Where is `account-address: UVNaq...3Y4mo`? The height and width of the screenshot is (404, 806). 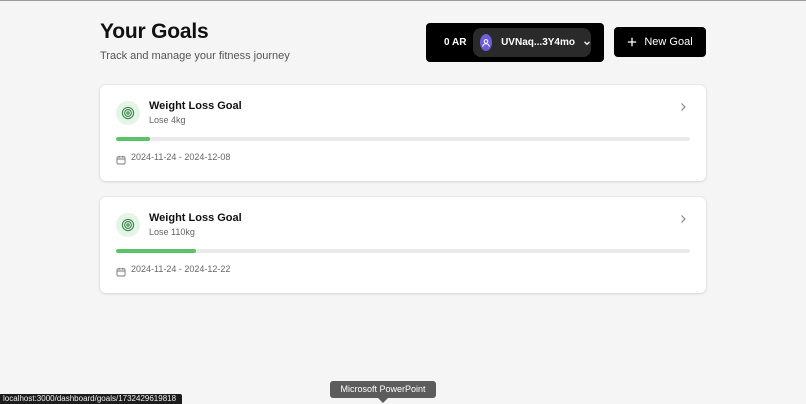
account-address: UVNaq...3Y4mo is located at coordinates (538, 42).